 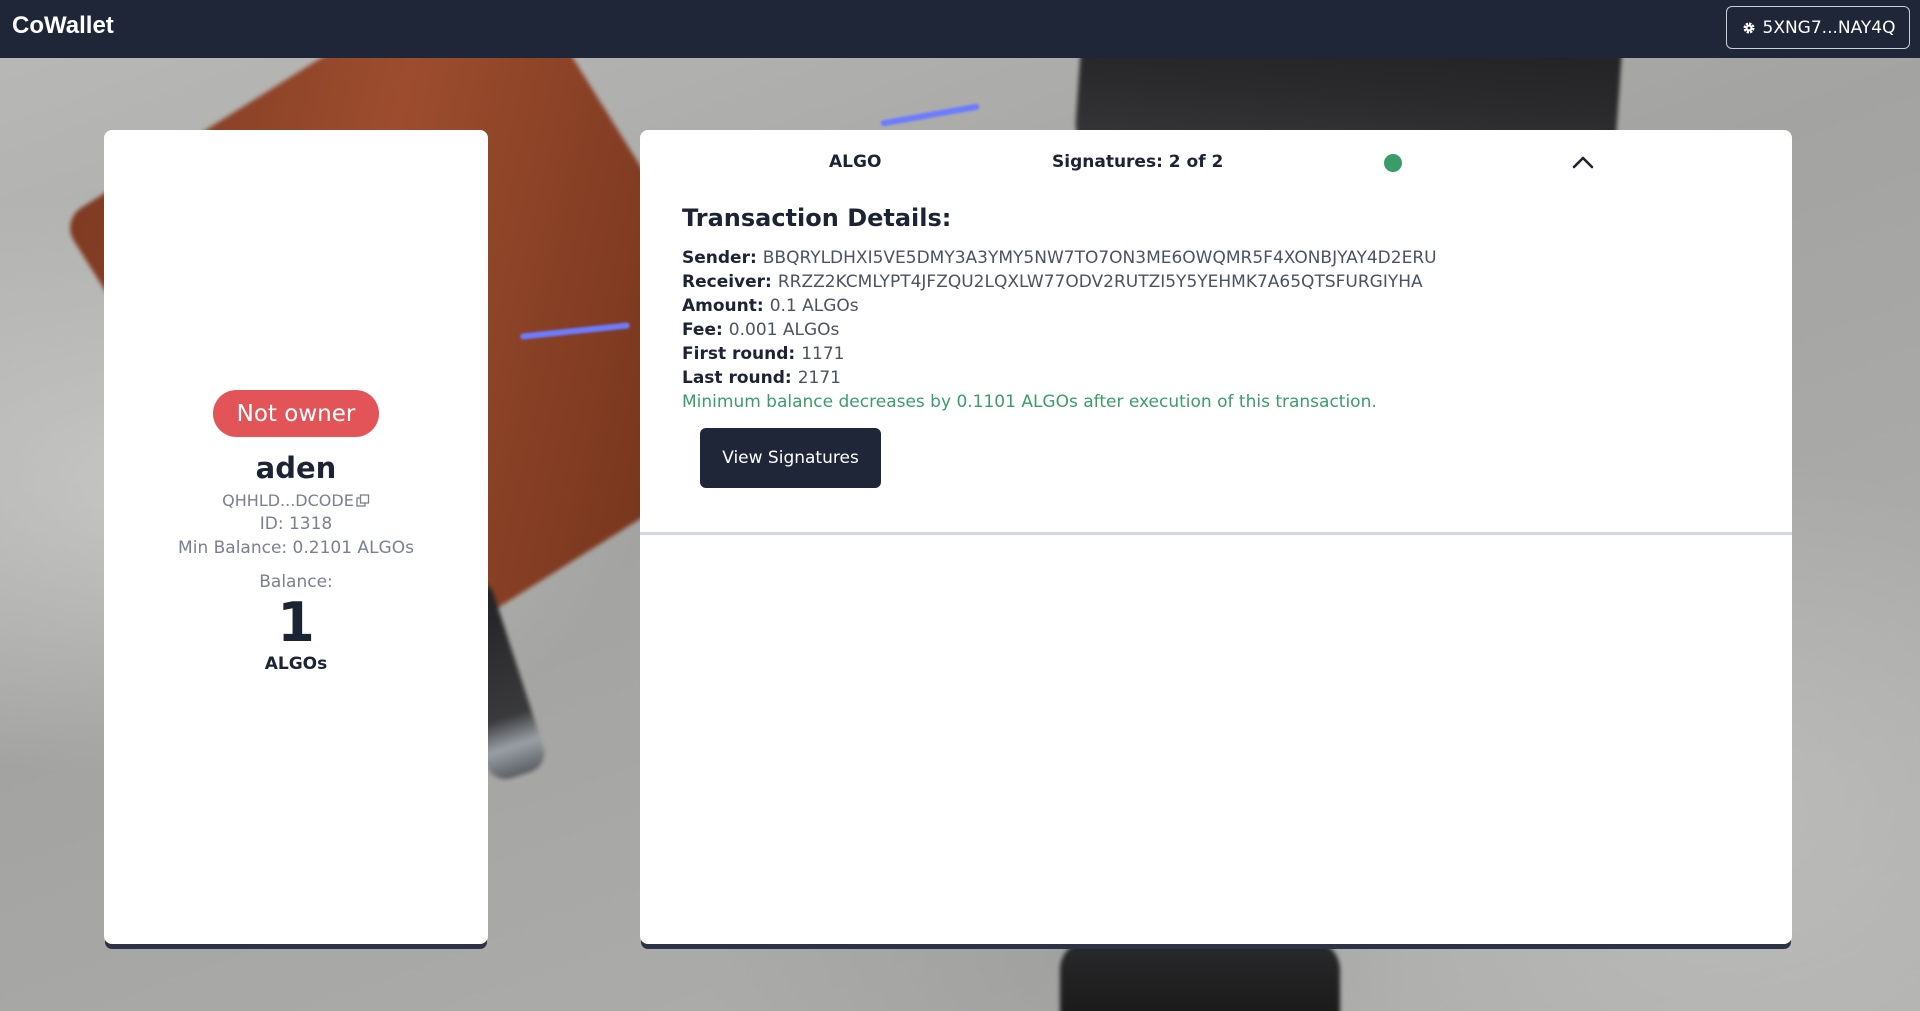 What do you see at coordinates (363, 500) in the screenshot?
I see `copy-icon` at bounding box center [363, 500].